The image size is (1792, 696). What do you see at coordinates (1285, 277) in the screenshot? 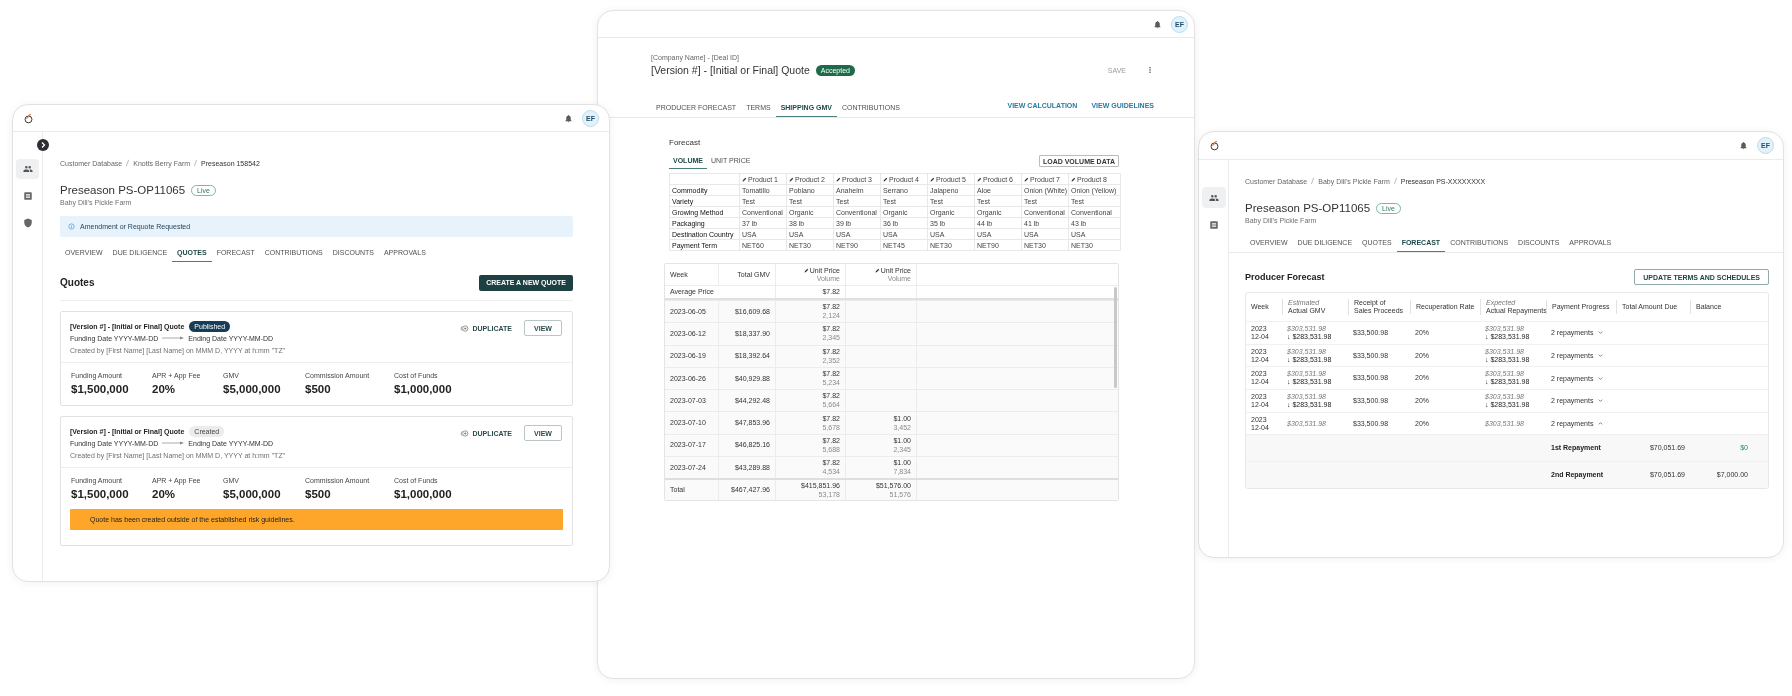
I see `section-title: Producer Forecast` at bounding box center [1285, 277].